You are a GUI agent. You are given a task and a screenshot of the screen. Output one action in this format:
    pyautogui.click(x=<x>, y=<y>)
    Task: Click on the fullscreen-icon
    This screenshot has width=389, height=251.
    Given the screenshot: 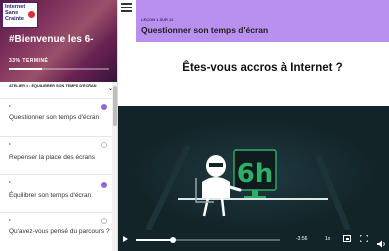 What is the action you would take?
    pyautogui.click(x=364, y=238)
    